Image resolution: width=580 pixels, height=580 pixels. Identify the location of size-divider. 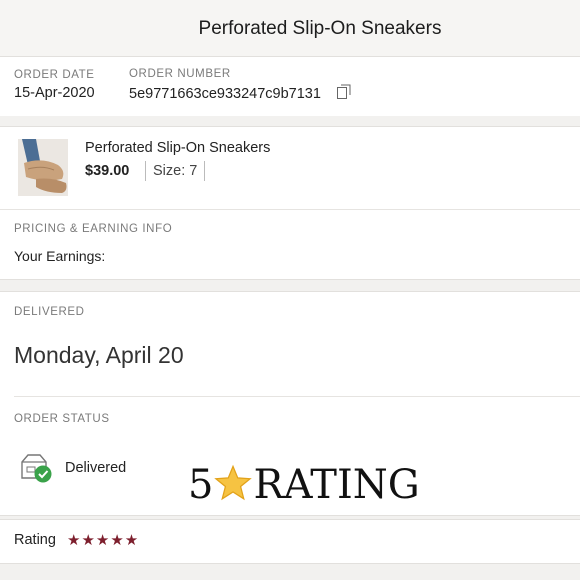
(204, 171).